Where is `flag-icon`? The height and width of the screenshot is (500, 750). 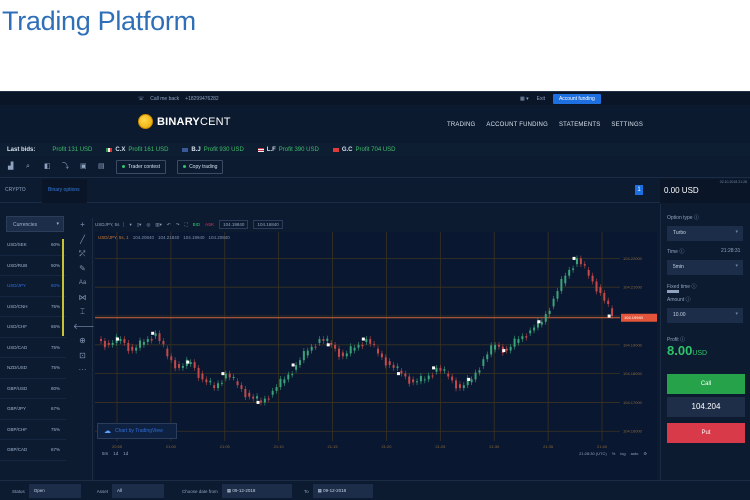
flag-icon is located at coordinates (260, 149).